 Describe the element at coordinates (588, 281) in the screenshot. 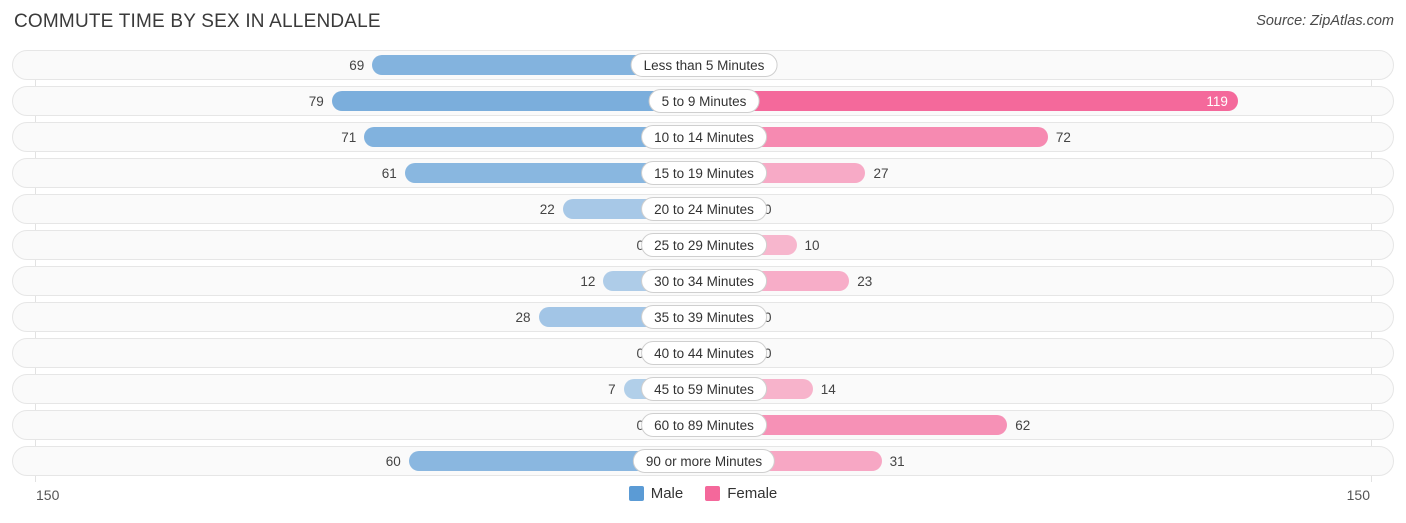

I see `bar-value-male: 12` at that location.